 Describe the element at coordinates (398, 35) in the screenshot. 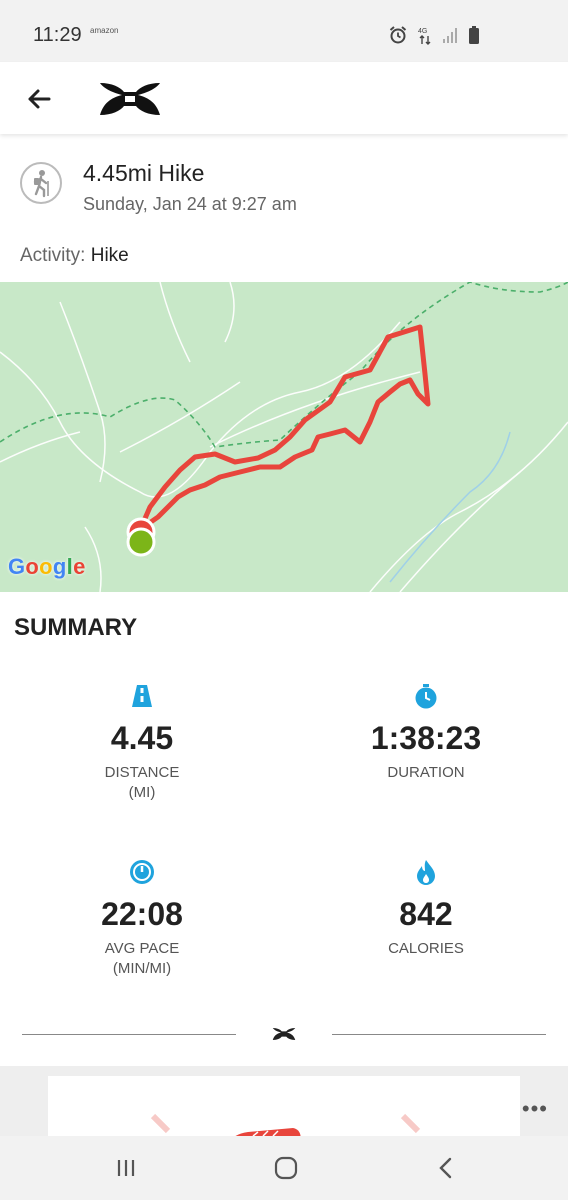

I see `alarm-icon` at that location.